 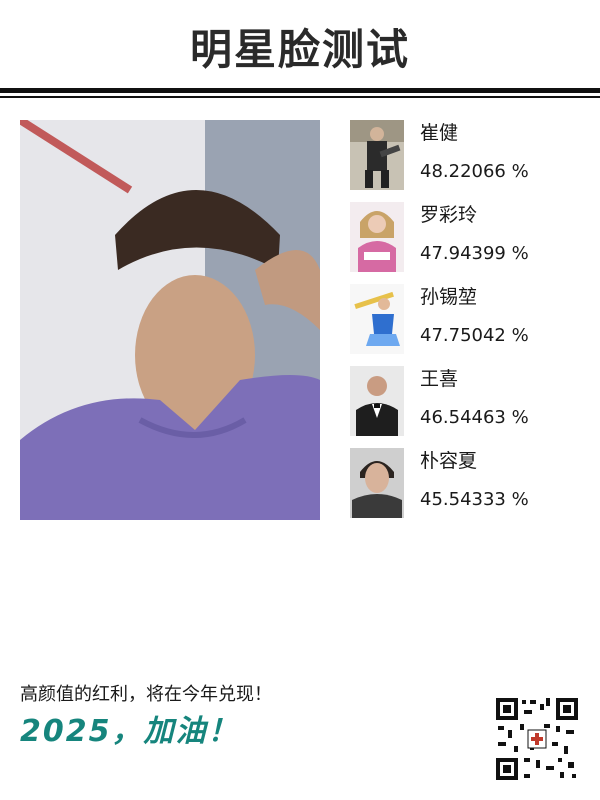 I want to click on page-title: 明星脸测试, so click(x=299, y=49).